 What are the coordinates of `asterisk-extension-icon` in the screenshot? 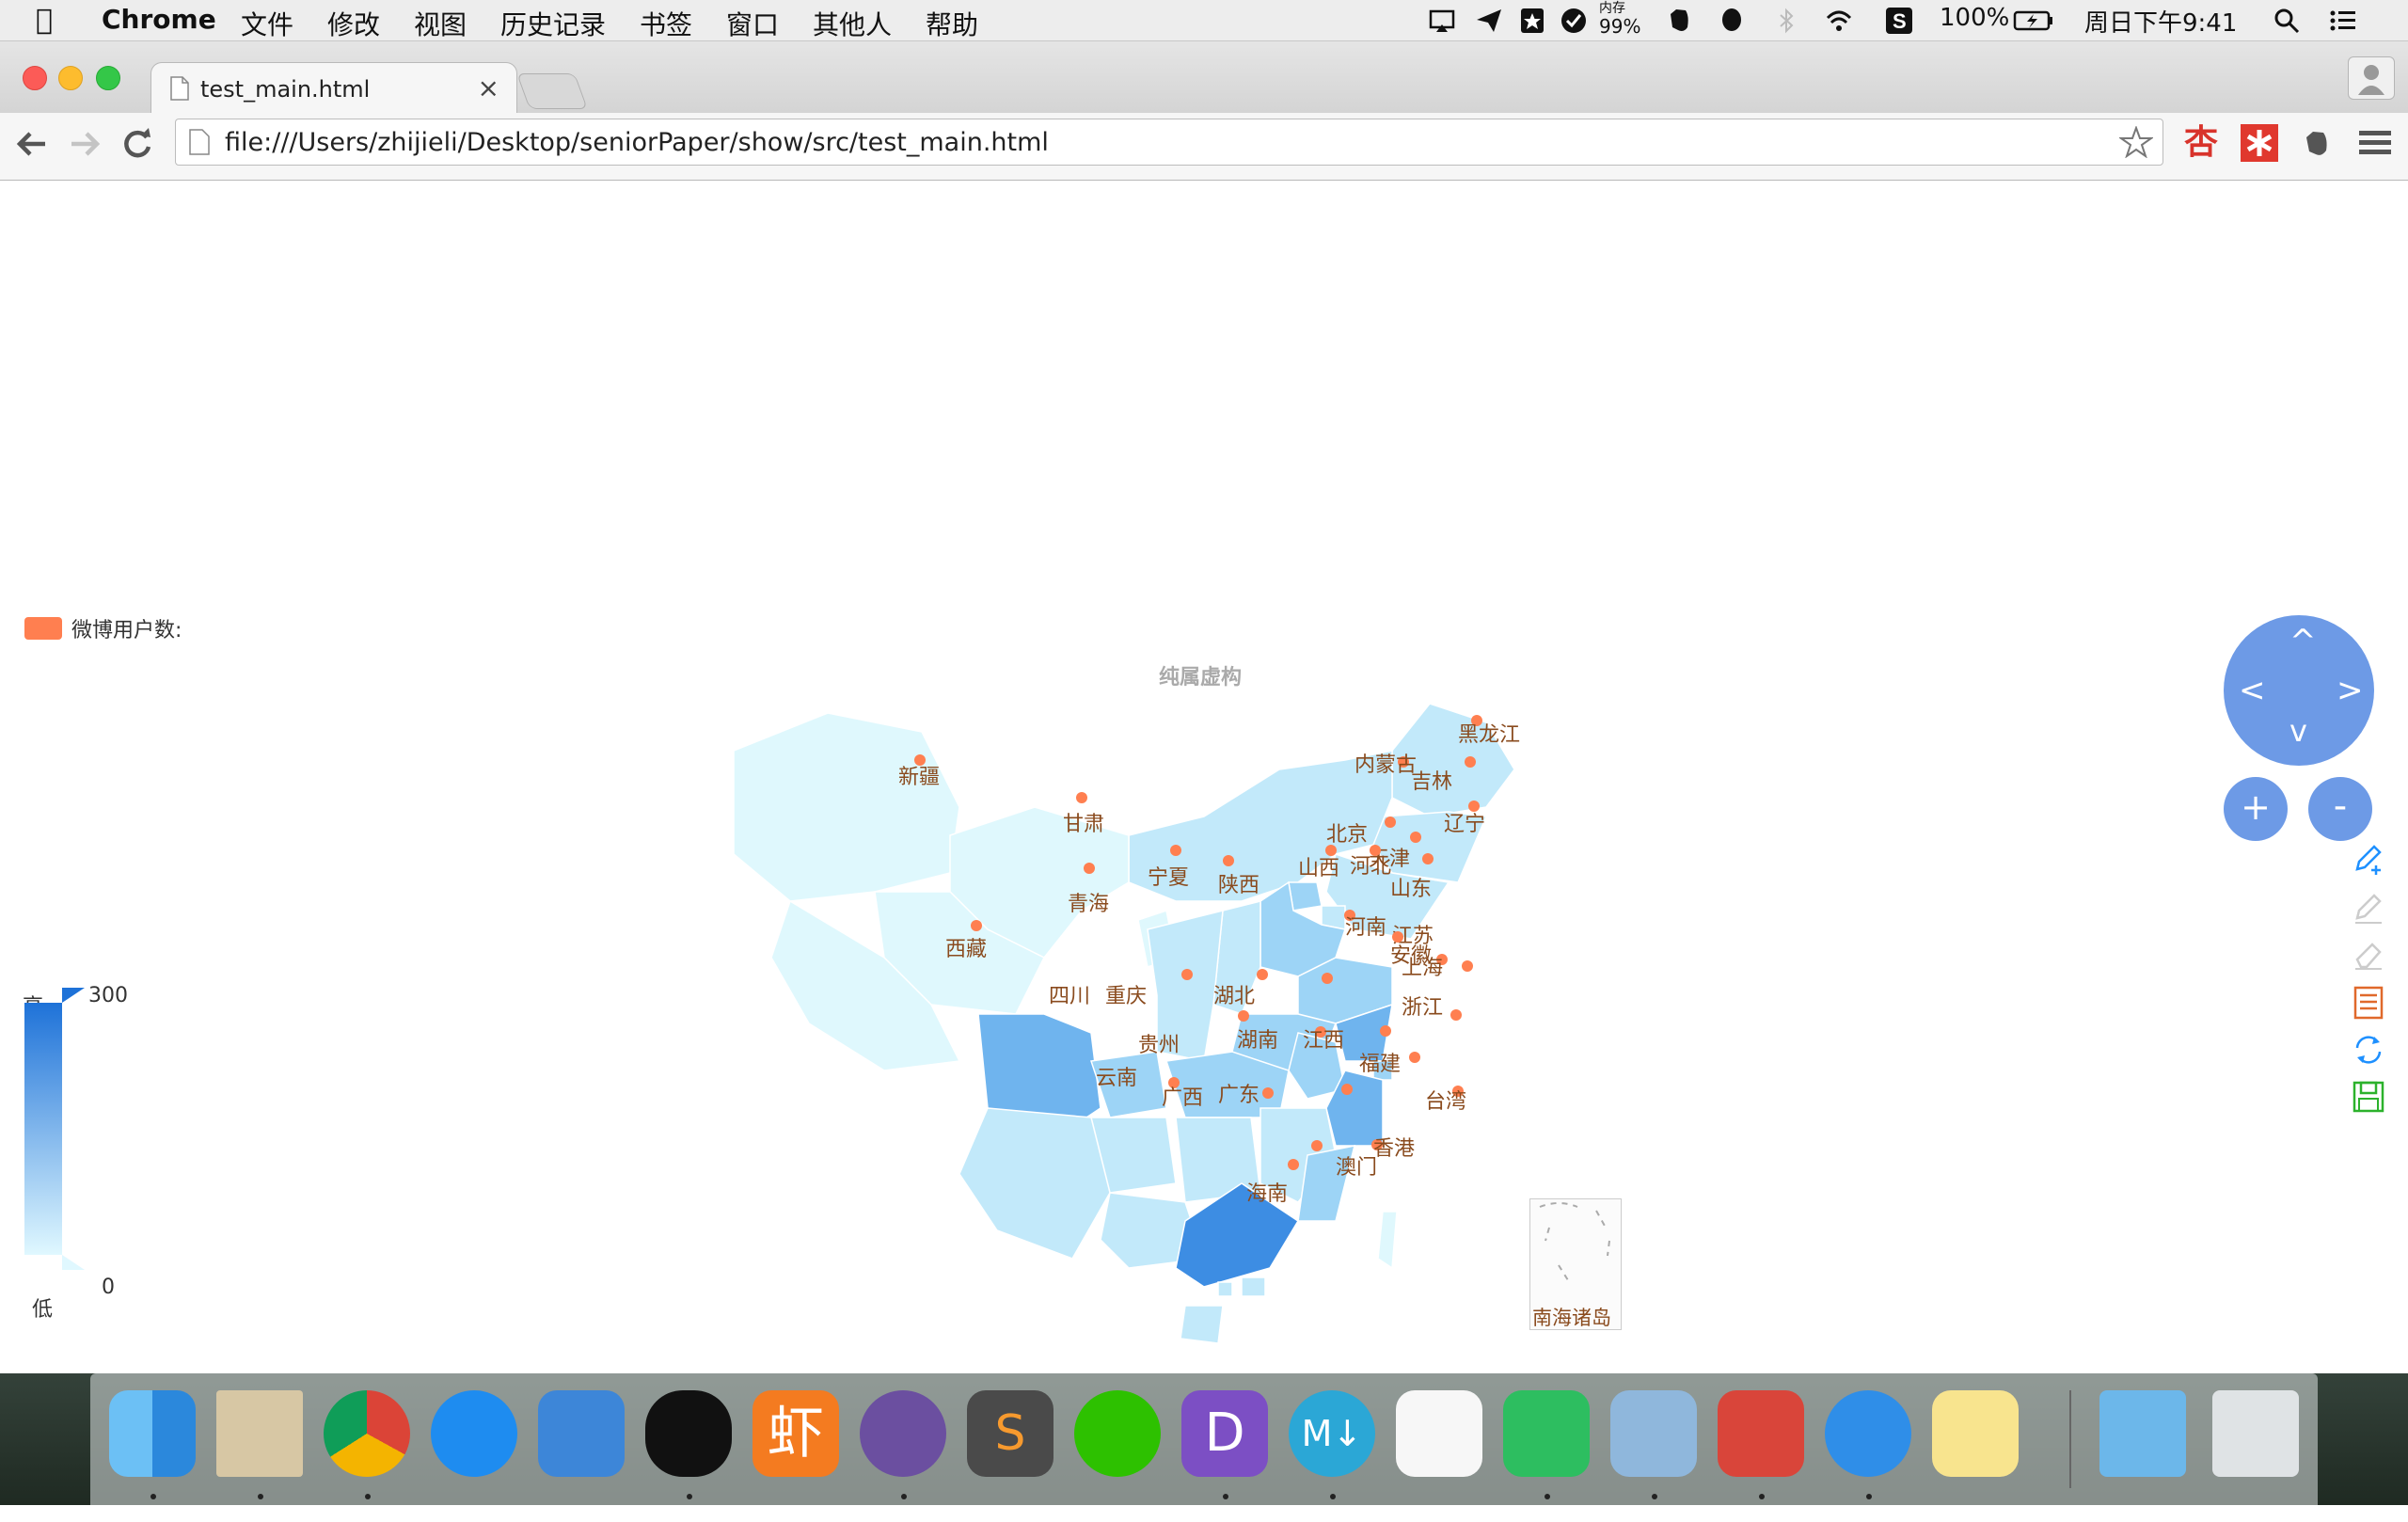 It's located at (2259, 143).